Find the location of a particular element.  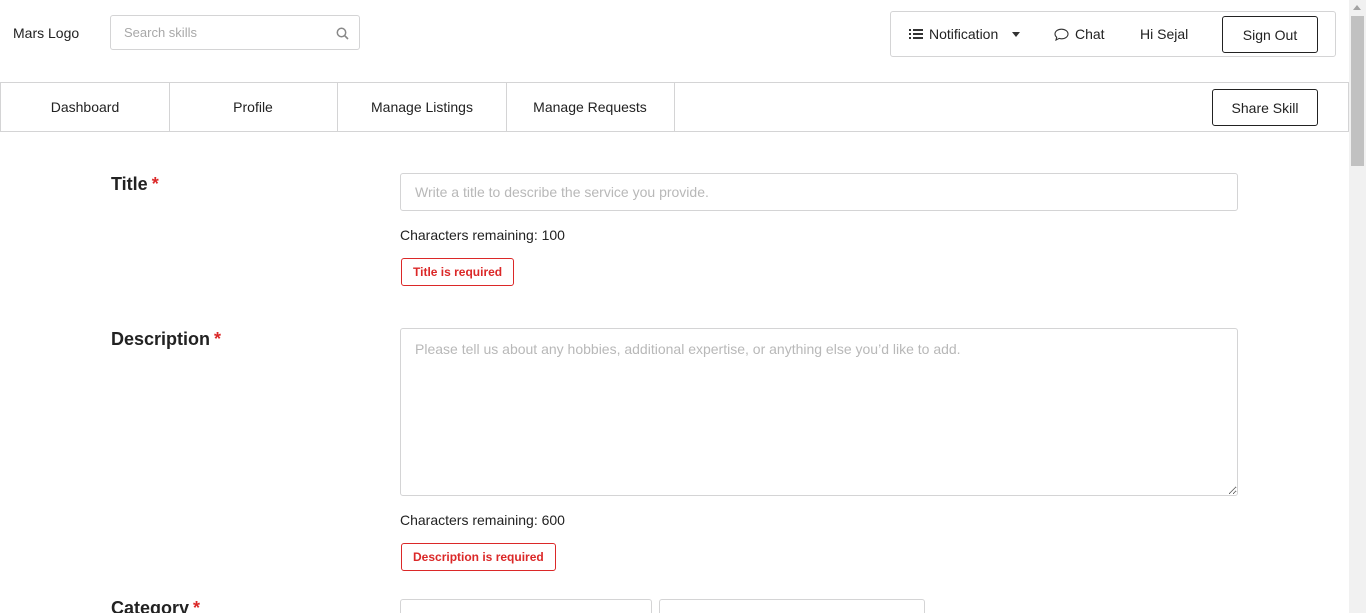

description-char-counter: Characters remaining: 600 is located at coordinates (482, 520).